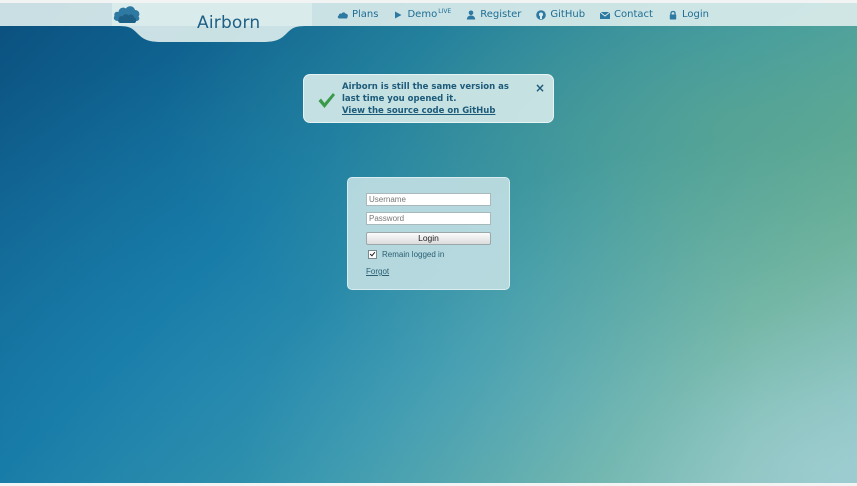 This screenshot has height=486, width=857. I want to click on nav-demo-label: Demo, so click(422, 14).